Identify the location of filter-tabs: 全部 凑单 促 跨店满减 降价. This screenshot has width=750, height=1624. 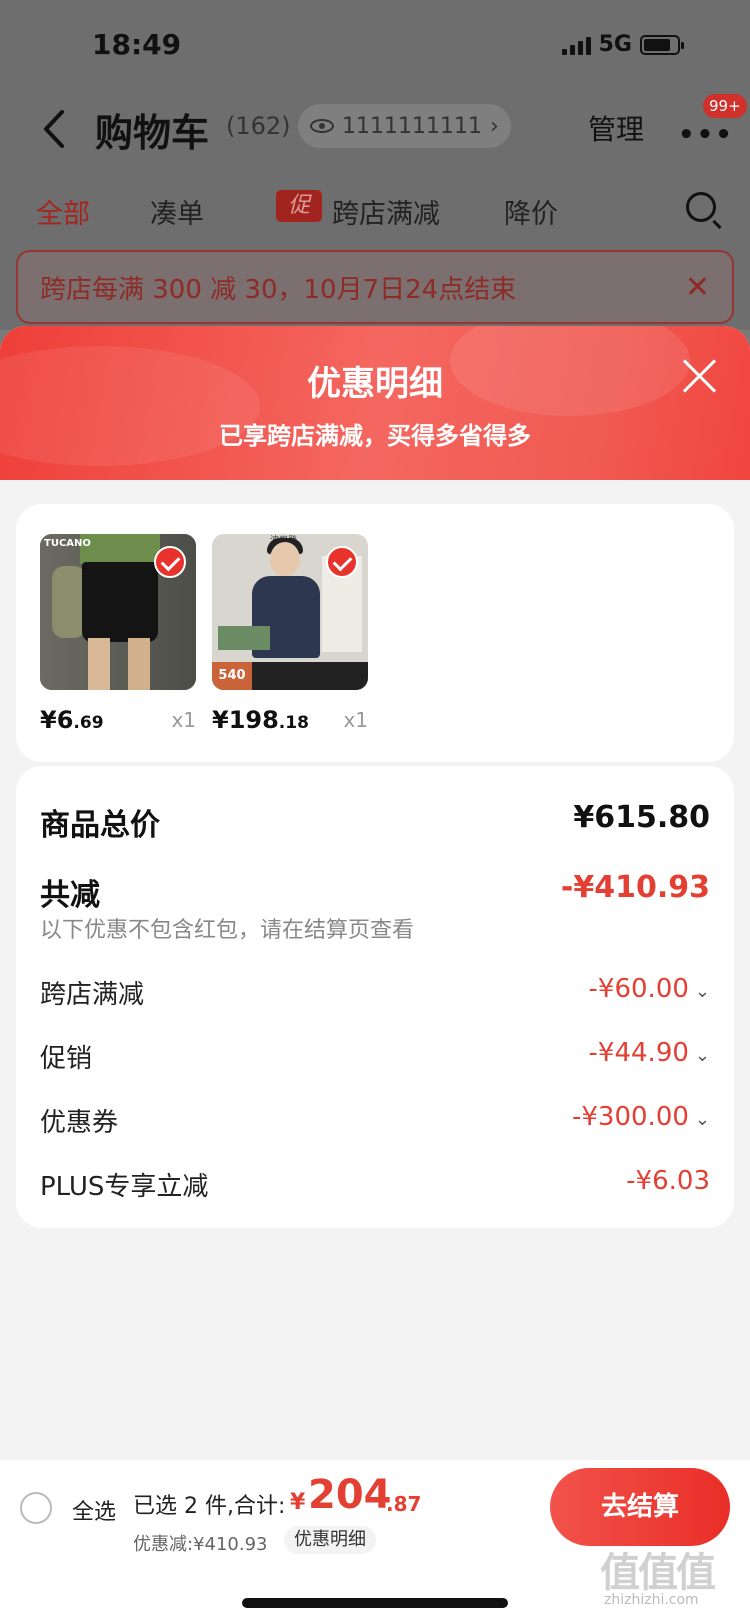
(375, 210).